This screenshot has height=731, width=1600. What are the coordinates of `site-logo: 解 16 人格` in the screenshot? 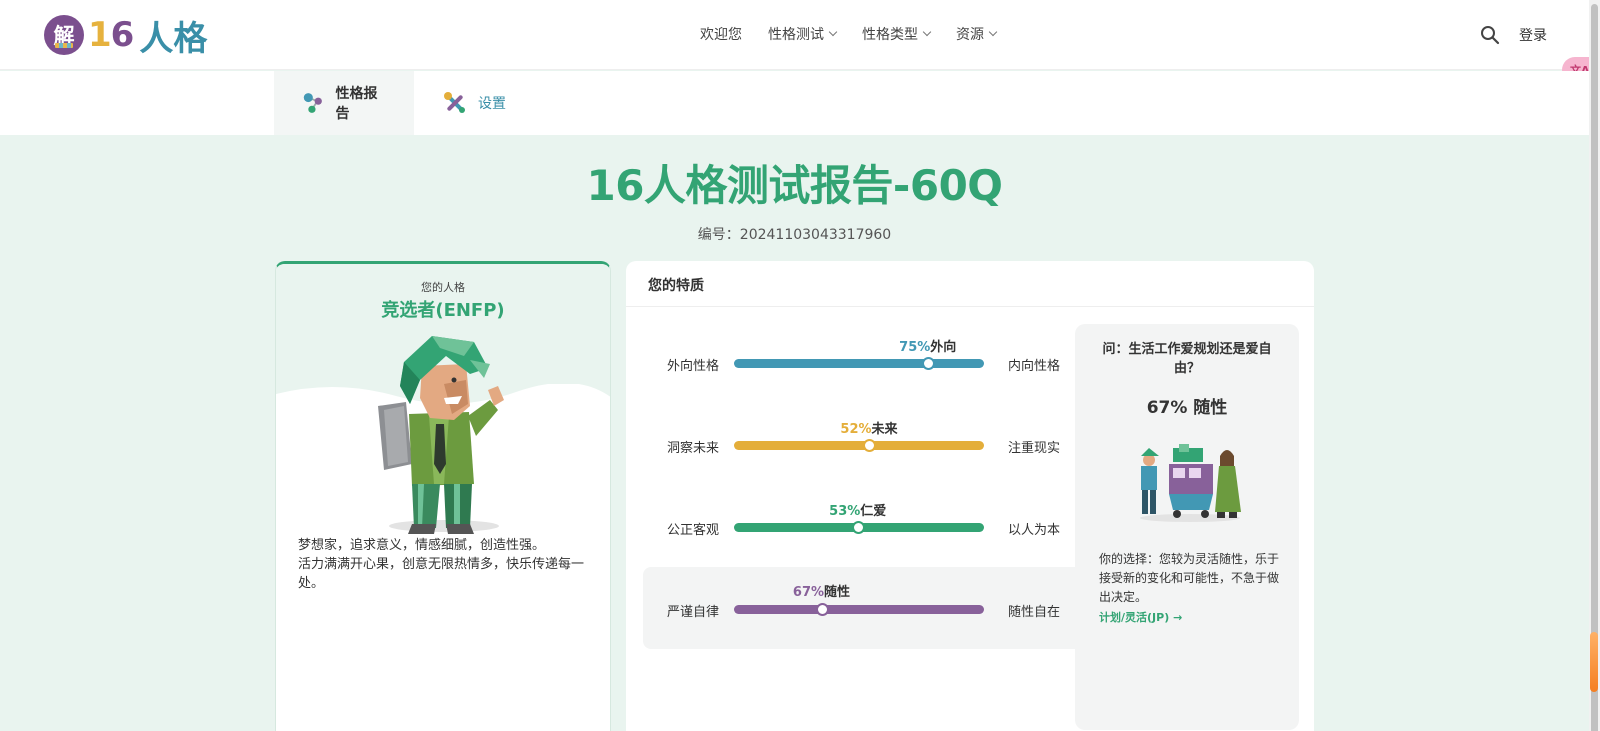 It's located at (125, 36).